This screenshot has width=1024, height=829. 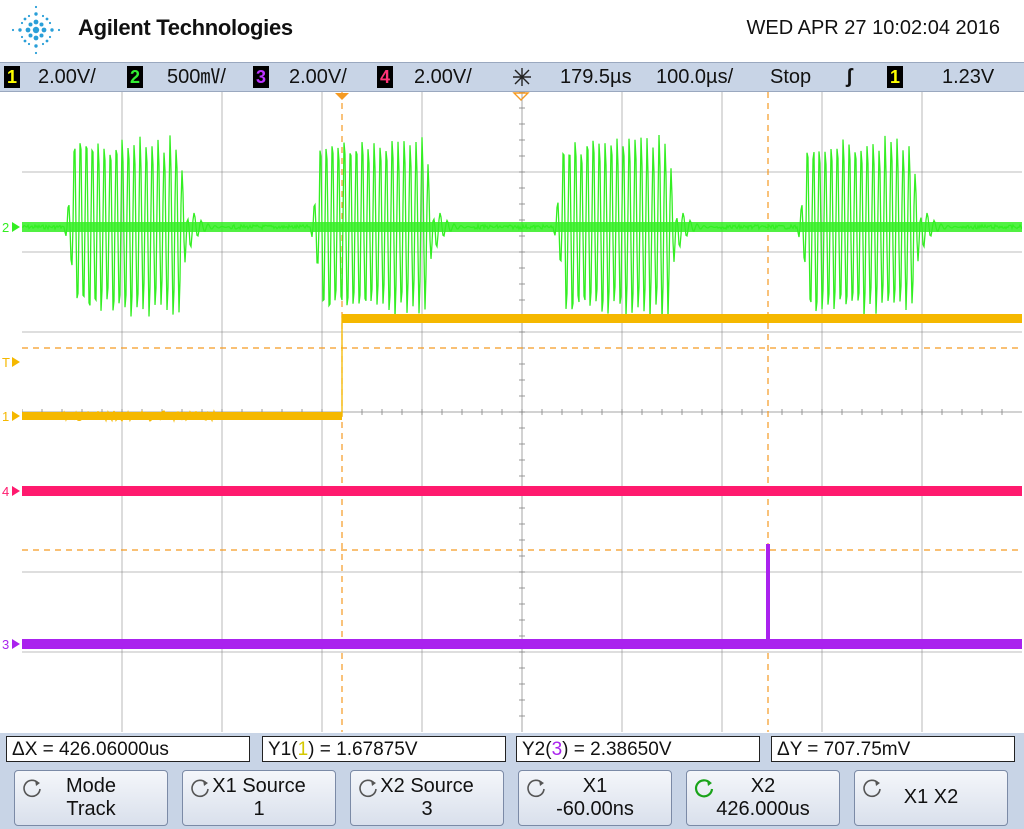 What do you see at coordinates (182, 416) in the screenshot?
I see `ch1-low-band` at bounding box center [182, 416].